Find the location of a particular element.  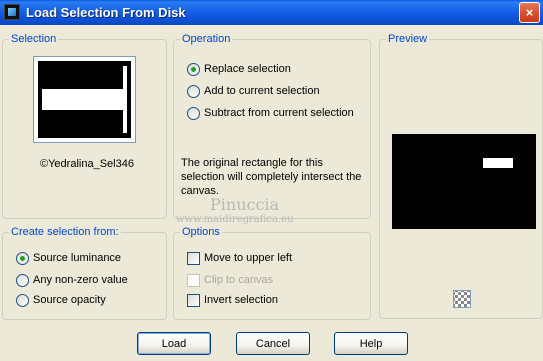

radio-label: Replace selection is located at coordinates (247, 69).